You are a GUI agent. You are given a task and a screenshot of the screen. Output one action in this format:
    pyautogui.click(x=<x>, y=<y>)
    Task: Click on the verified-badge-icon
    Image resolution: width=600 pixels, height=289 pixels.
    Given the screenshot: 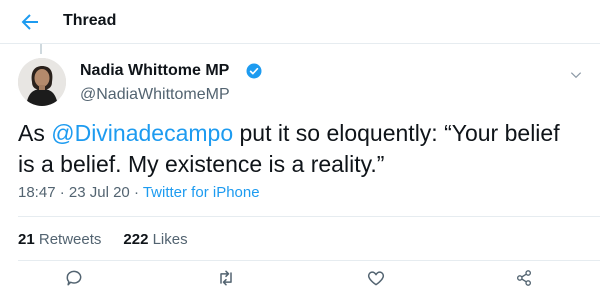 What is the action you would take?
    pyautogui.click(x=254, y=71)
    